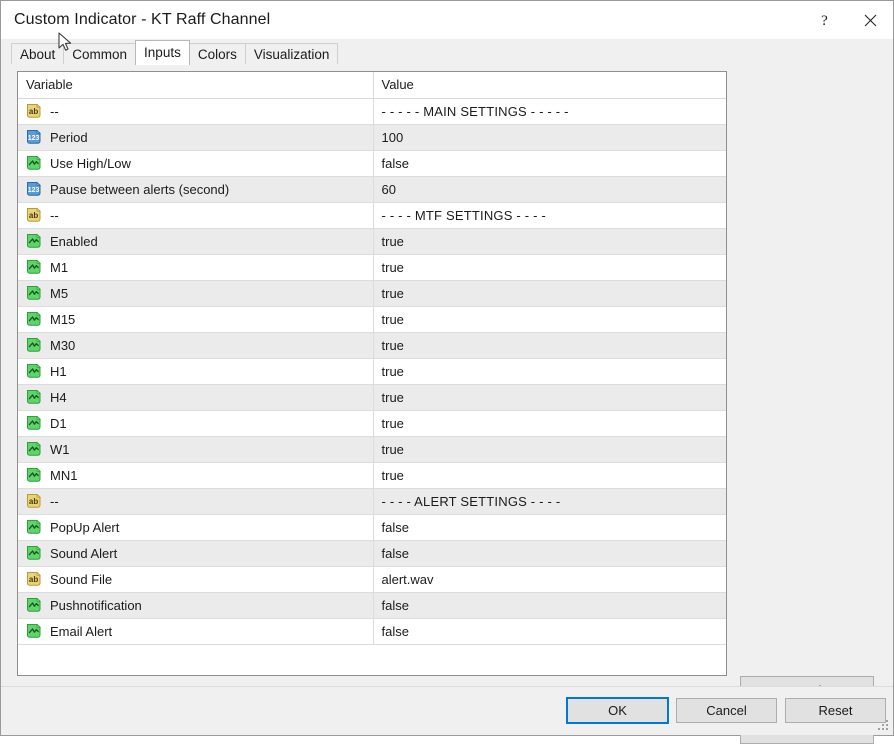 This screenshot has height=744, width=894. Describe the element at coordinates (142, 19) in the screenshot. I see `window-title: Custom Indicator - KT Raff Channel` at that location.